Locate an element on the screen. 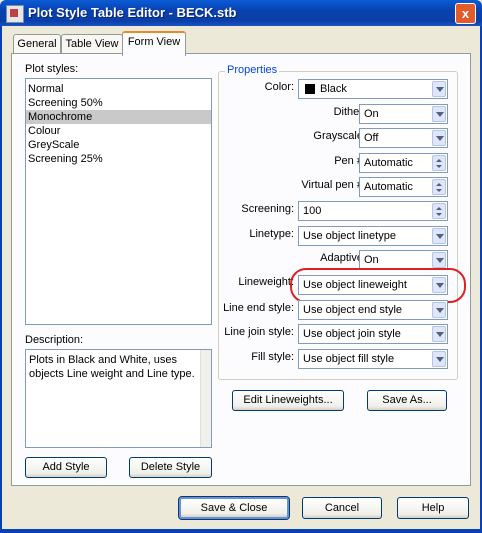  list-item: Normal is located at coordinates (118, 89).